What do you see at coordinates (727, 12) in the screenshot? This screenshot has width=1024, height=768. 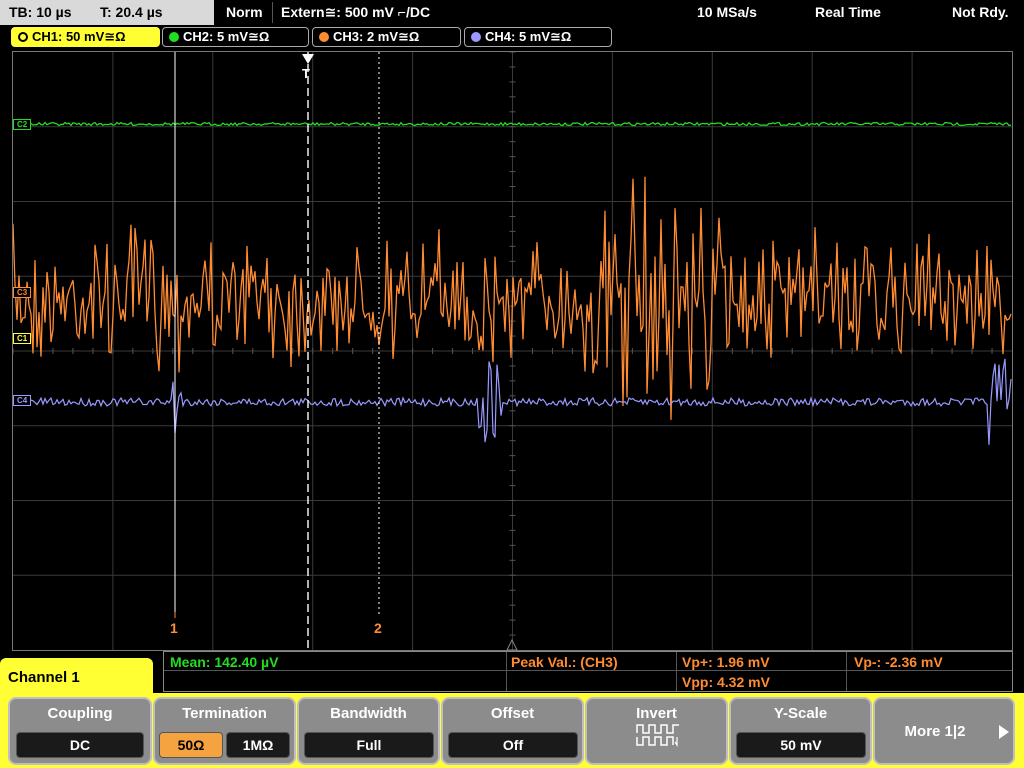 I see `sample-rate: 10 MSa/s` at bounding box center [727, 12].